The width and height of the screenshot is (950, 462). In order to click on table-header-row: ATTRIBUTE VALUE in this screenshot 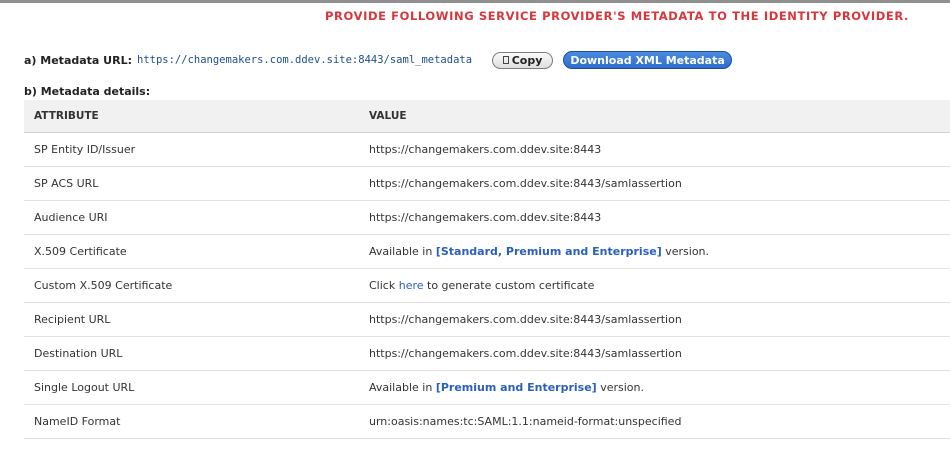, I will do `click(487, 116)`.